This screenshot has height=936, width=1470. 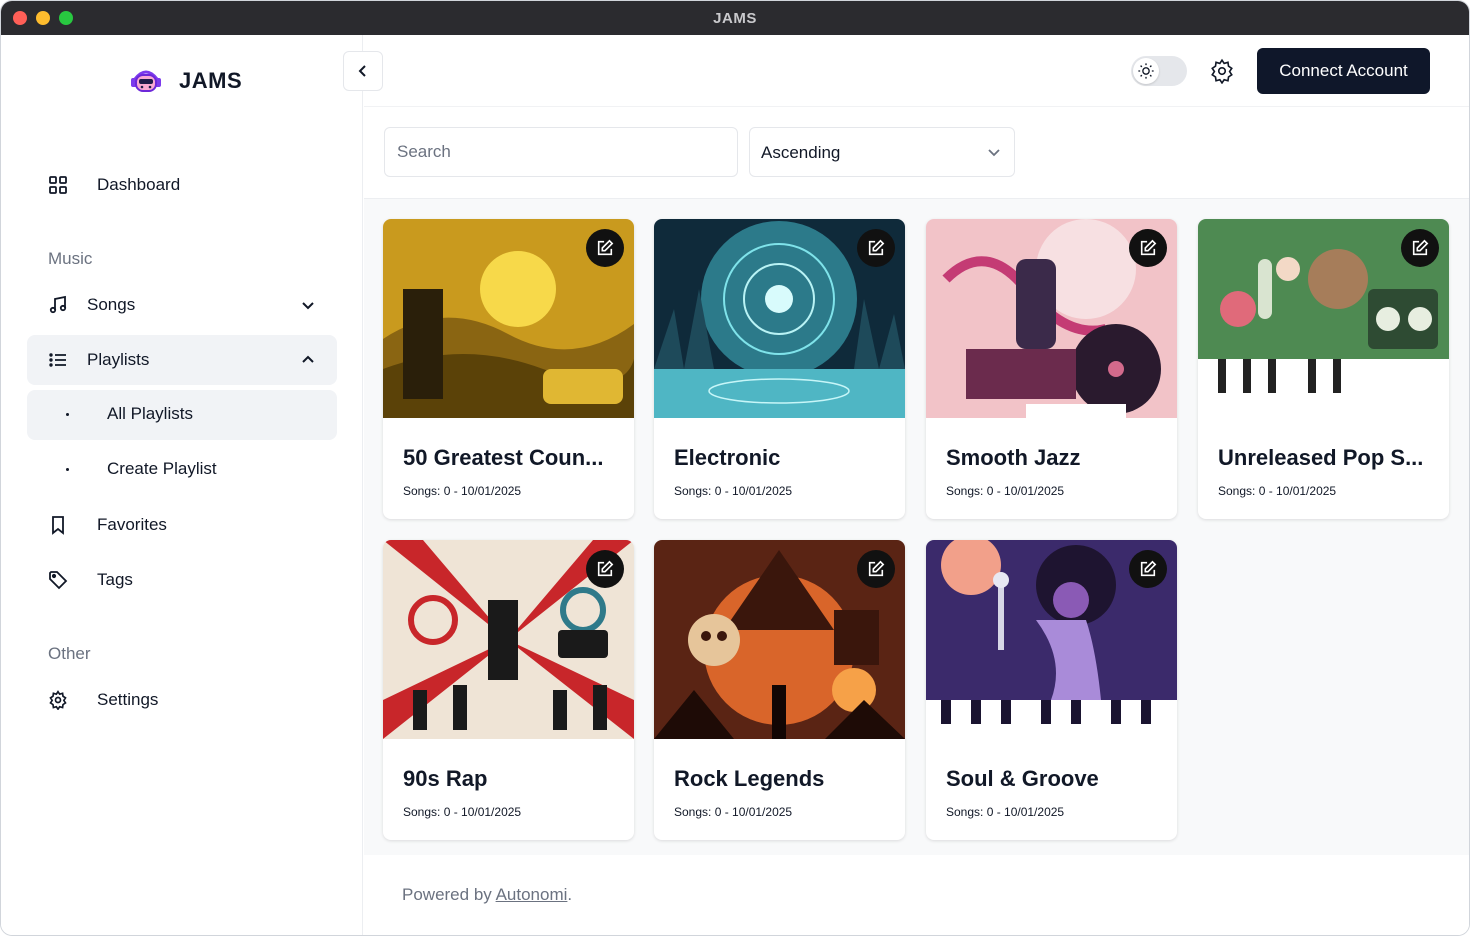 I want to click on sidebar-subitem-create-playlist: Create Playlist, so click(x=182, y=470).